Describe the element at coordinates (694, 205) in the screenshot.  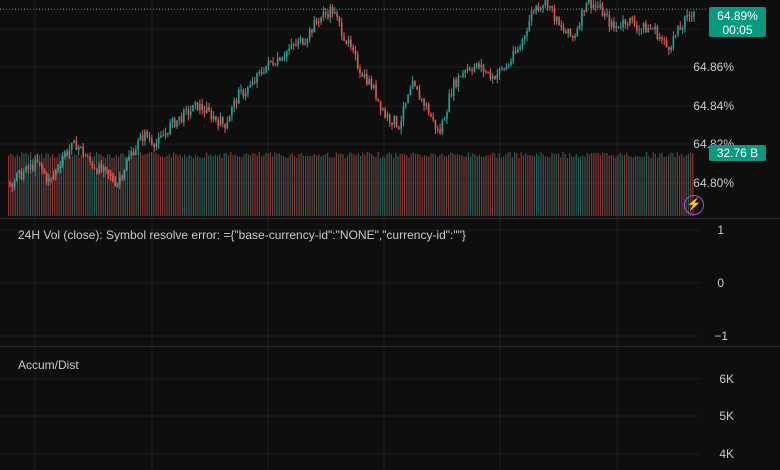
I see `lightning-icon: ⚡` at that location.